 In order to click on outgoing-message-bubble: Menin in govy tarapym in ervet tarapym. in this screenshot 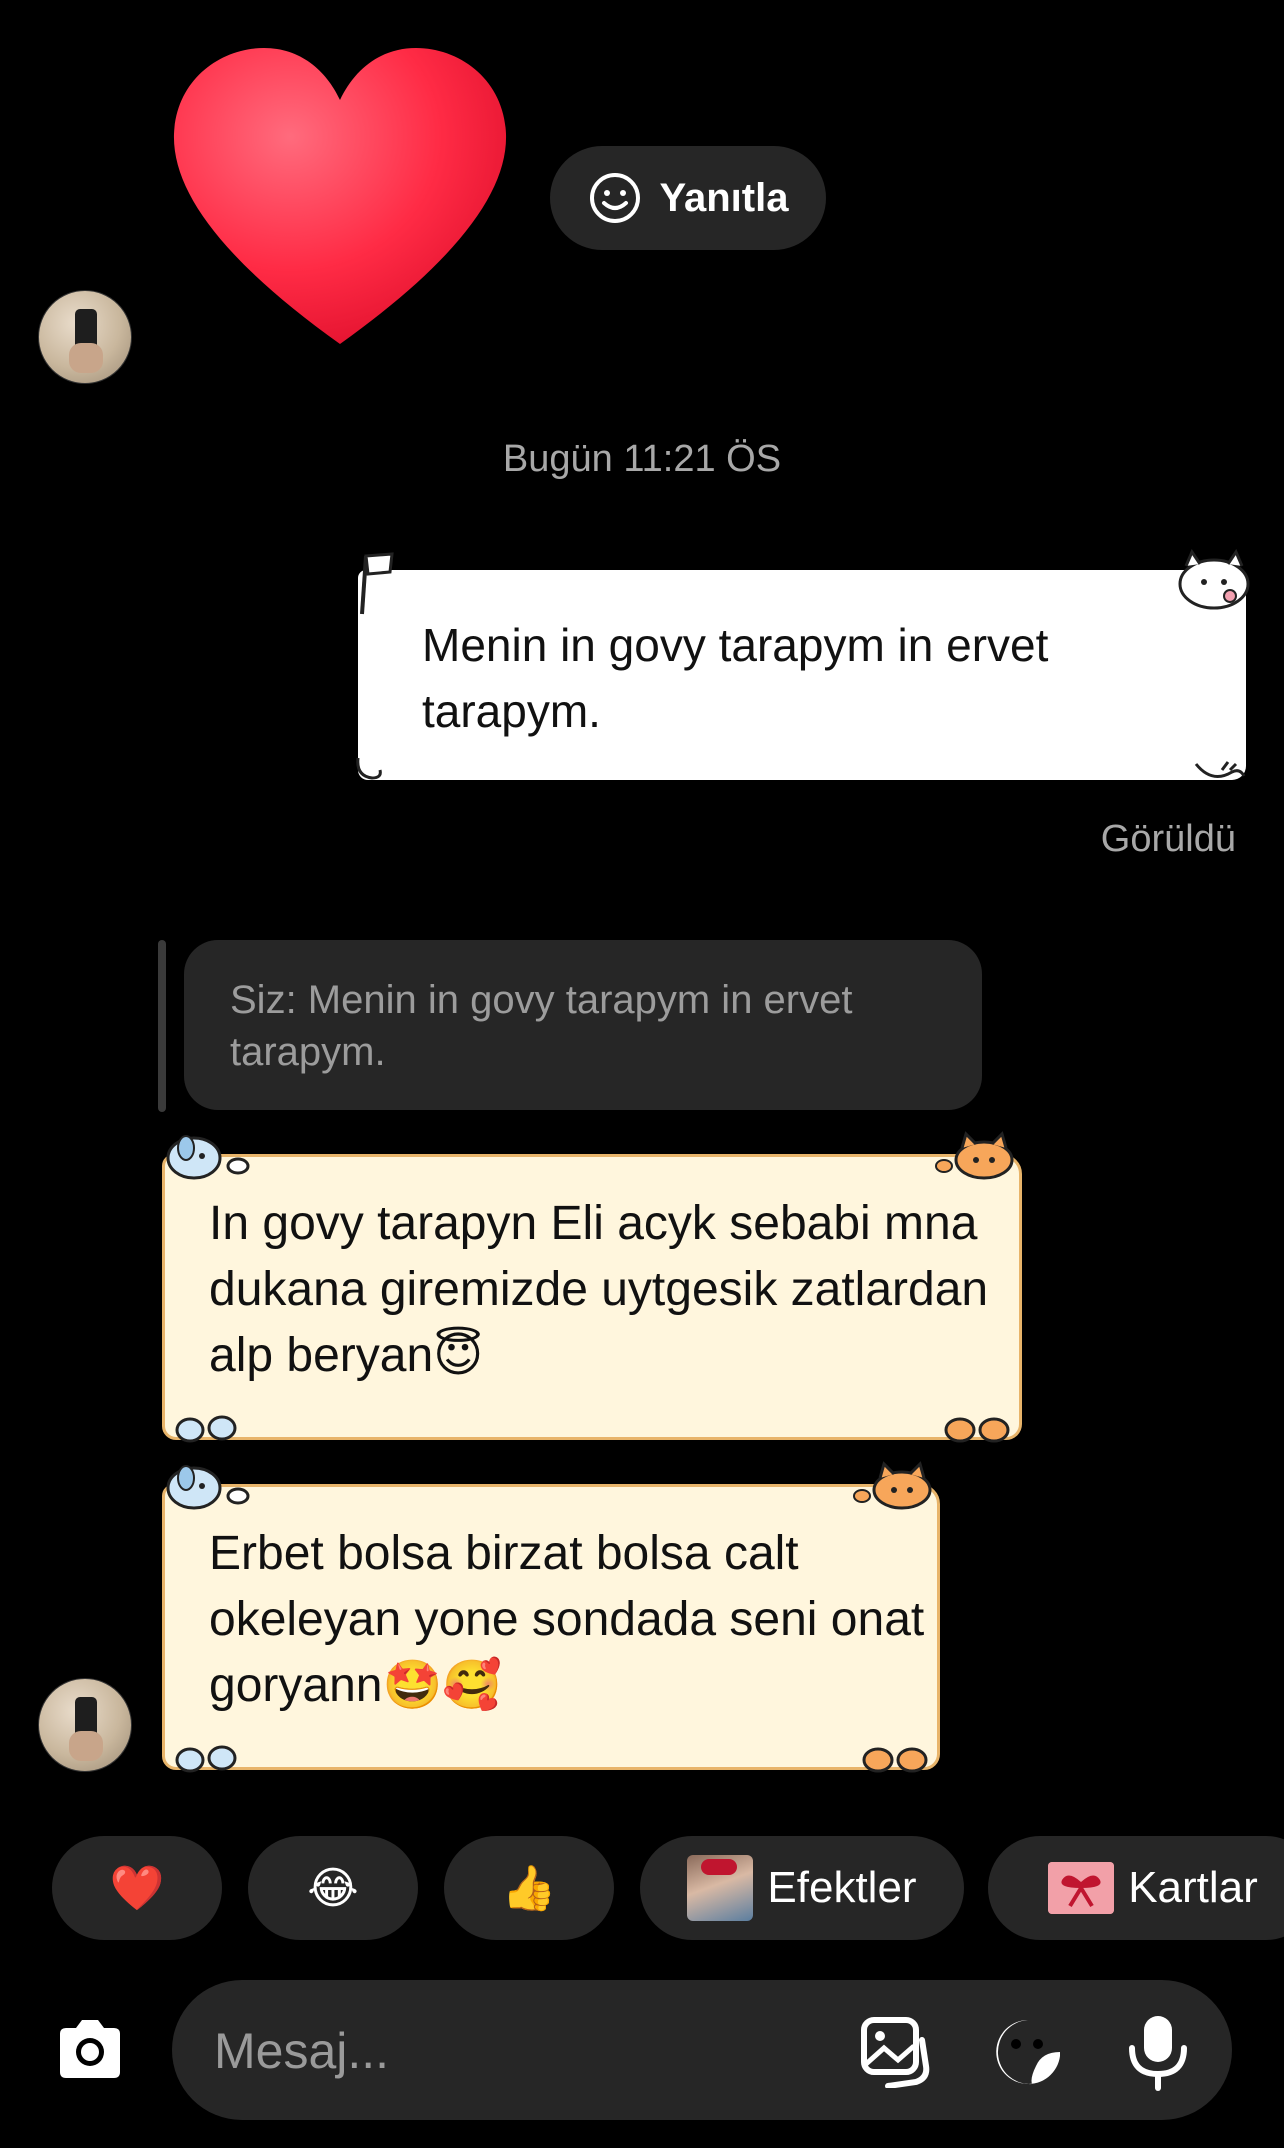, I will do `click(802, 675)`.